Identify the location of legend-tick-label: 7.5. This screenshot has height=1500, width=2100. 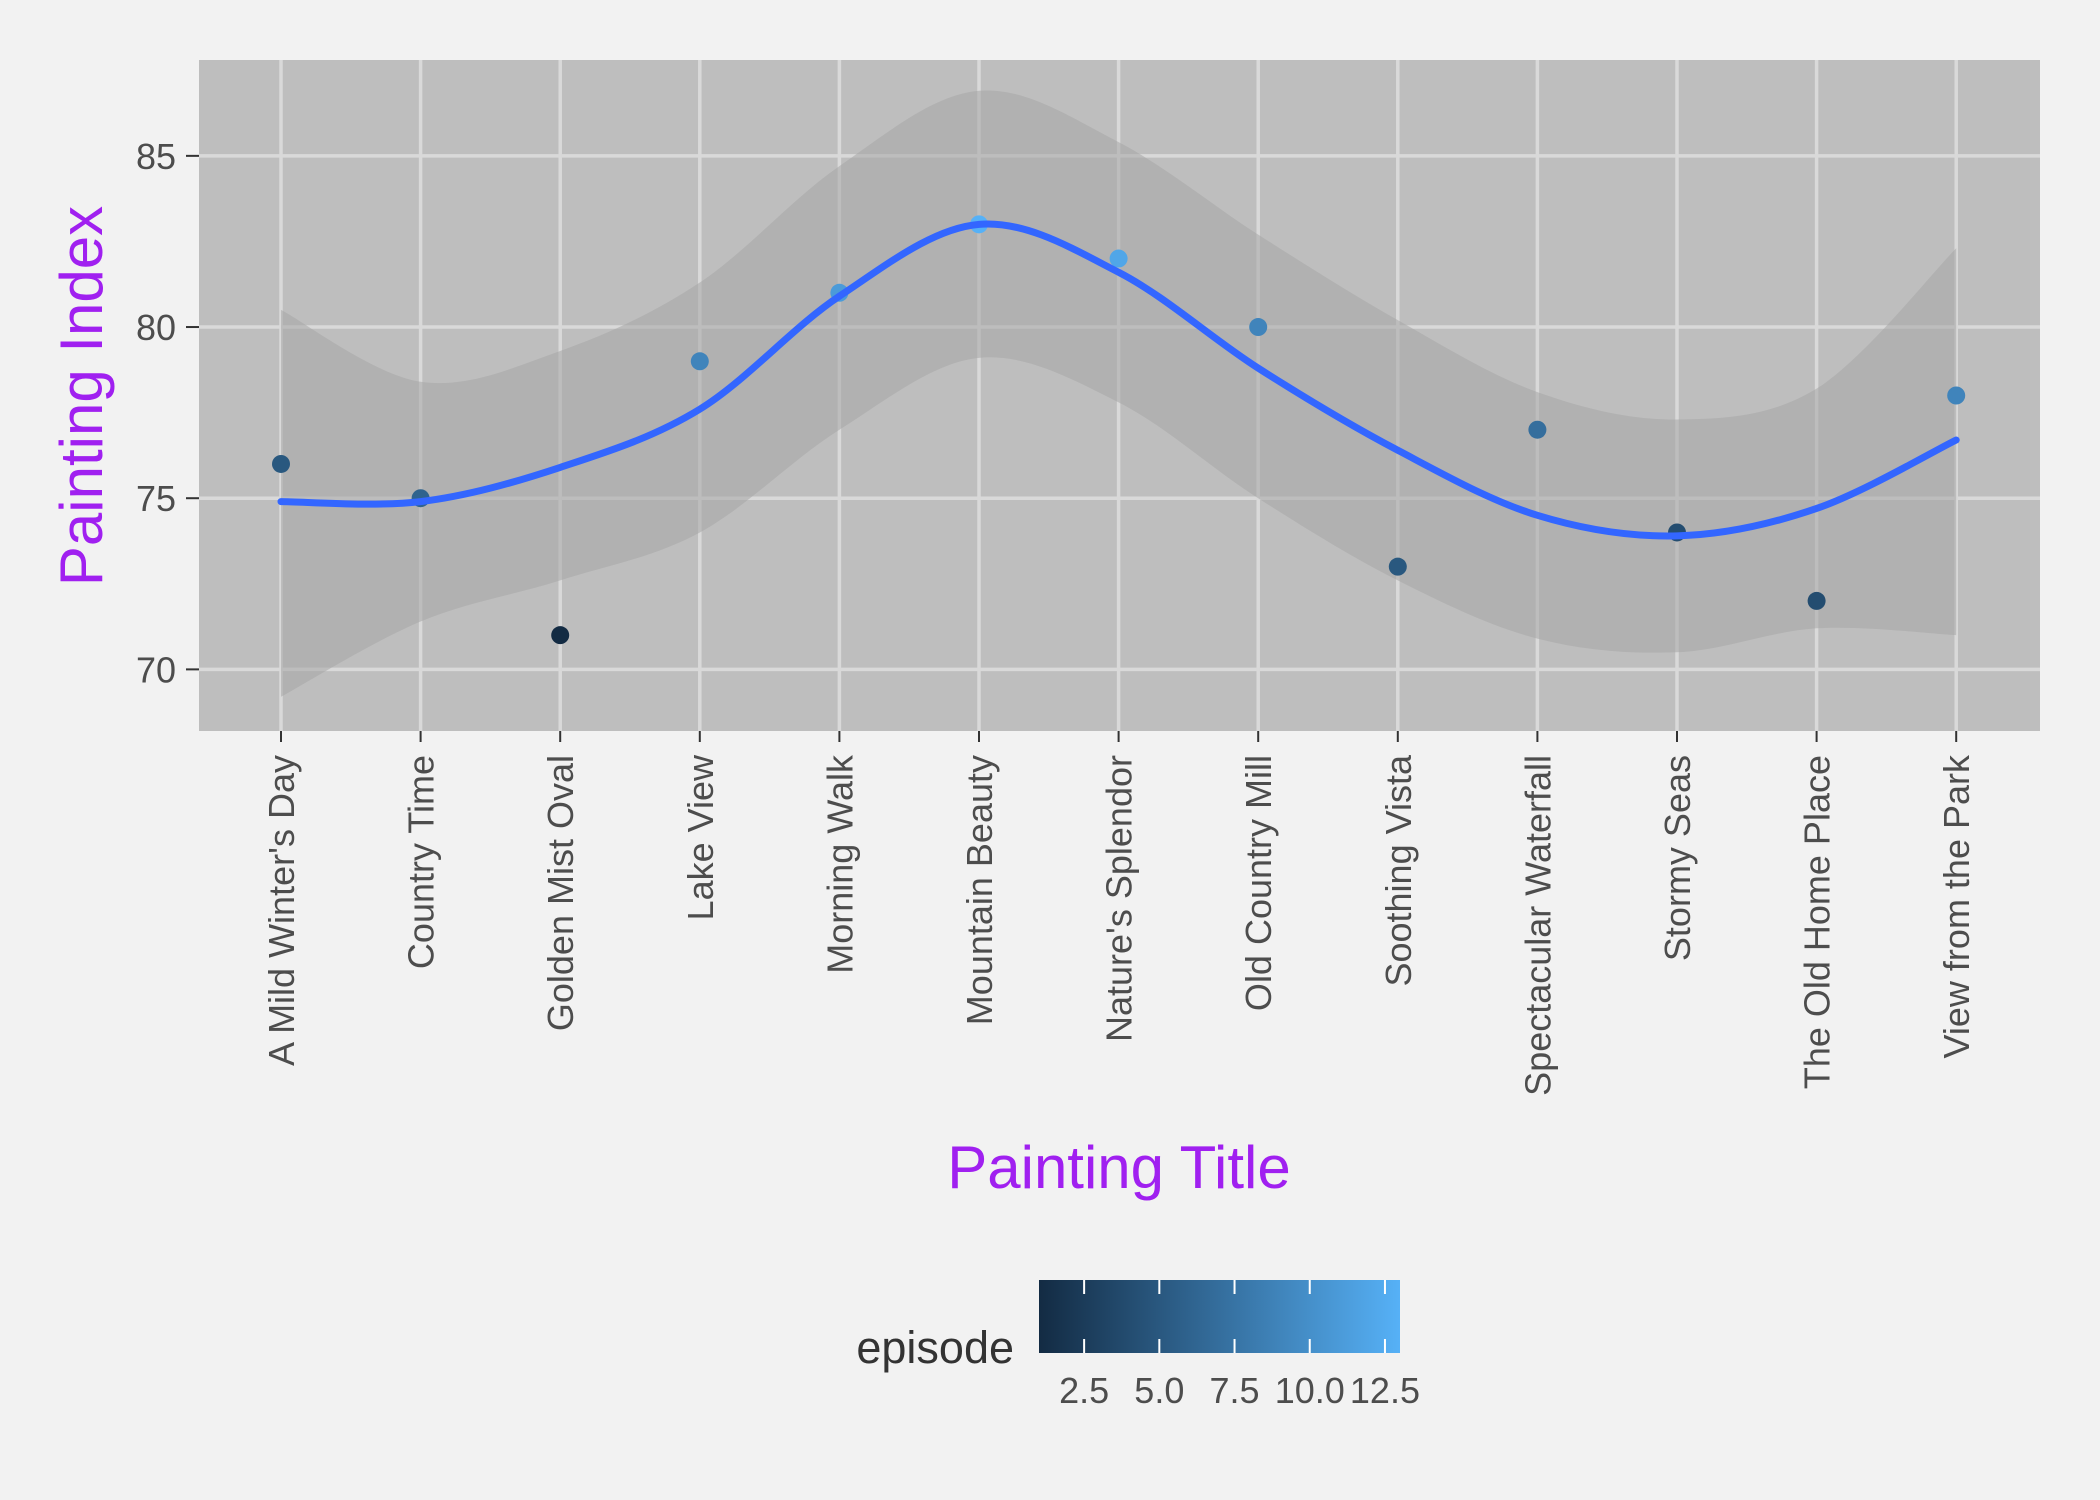
(1235, 1390).